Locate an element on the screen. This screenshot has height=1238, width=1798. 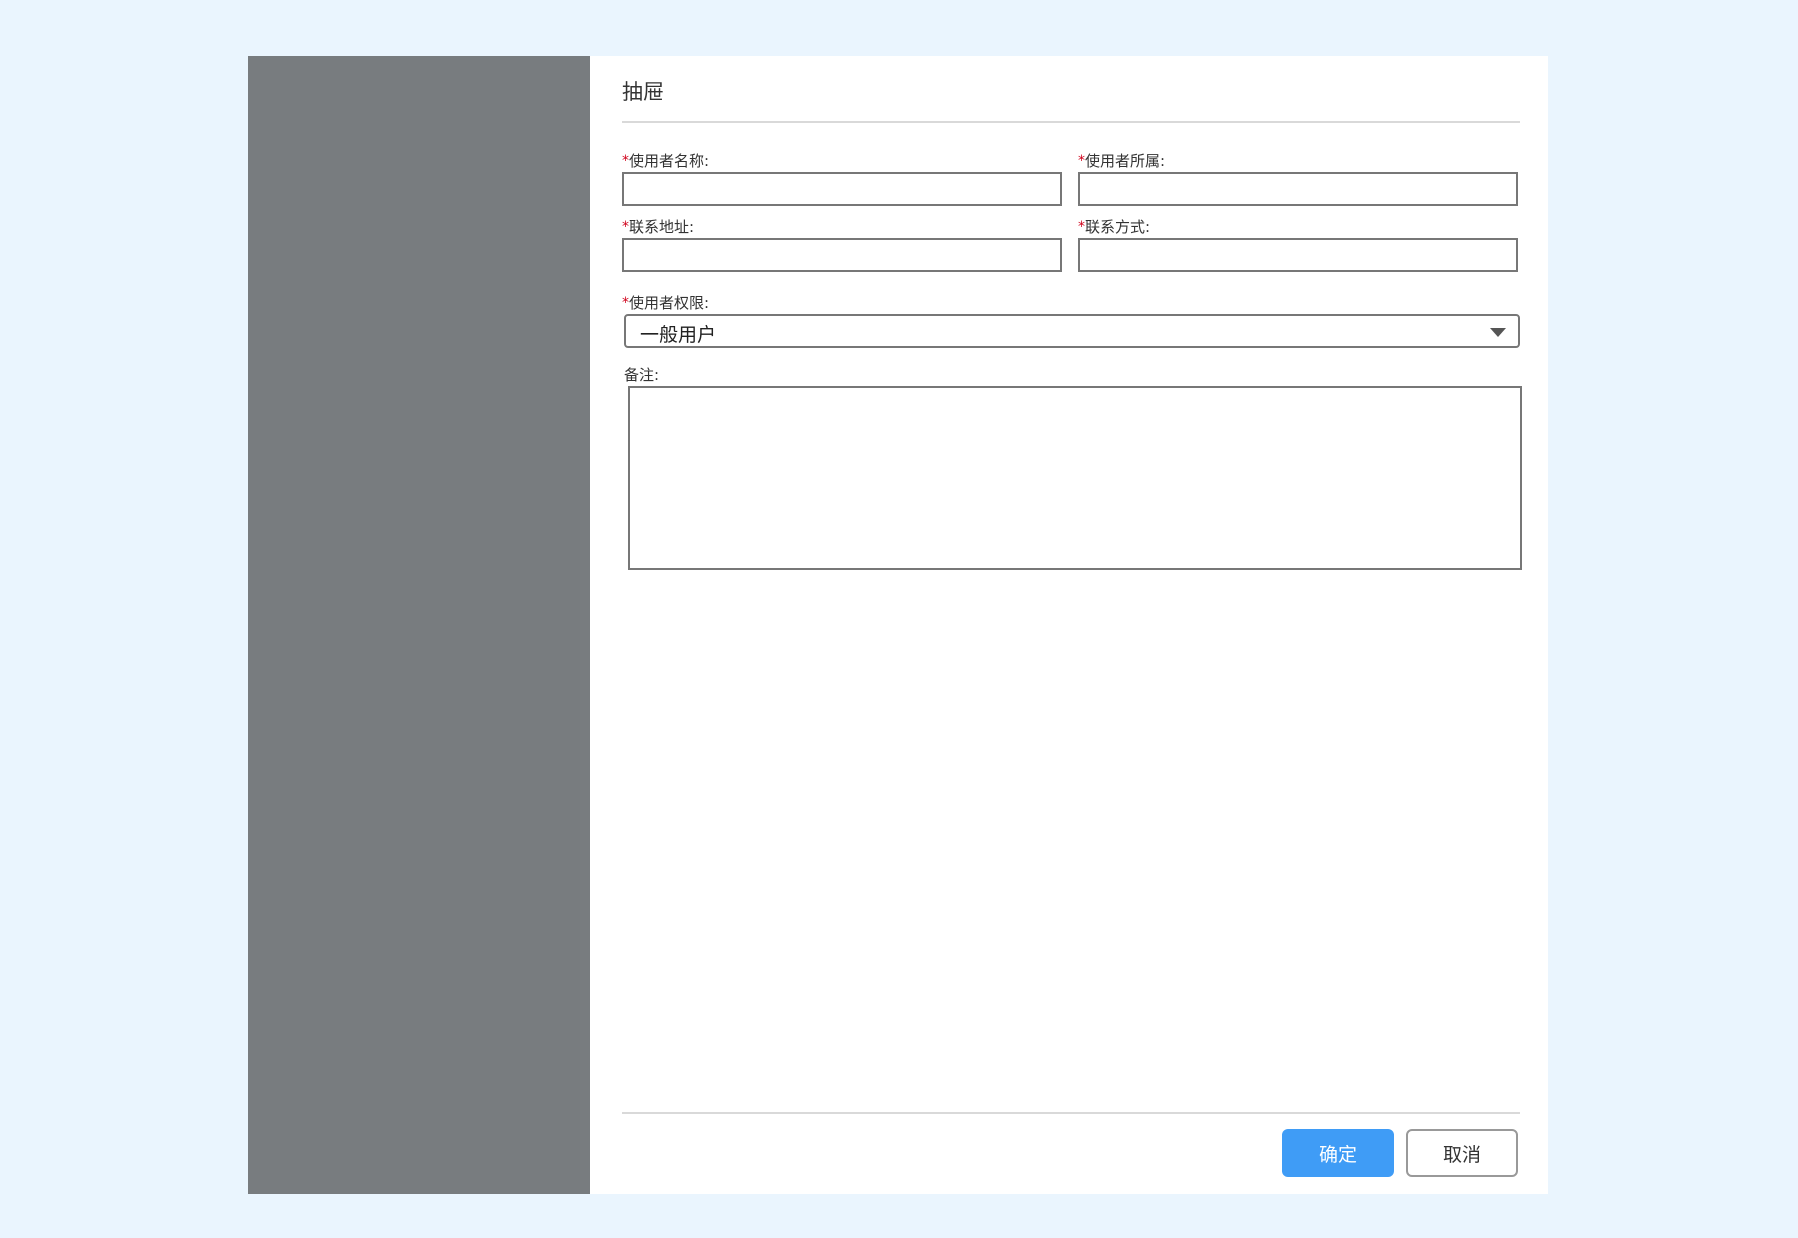
remarks-textarea is located at coordinates (1075, 478).